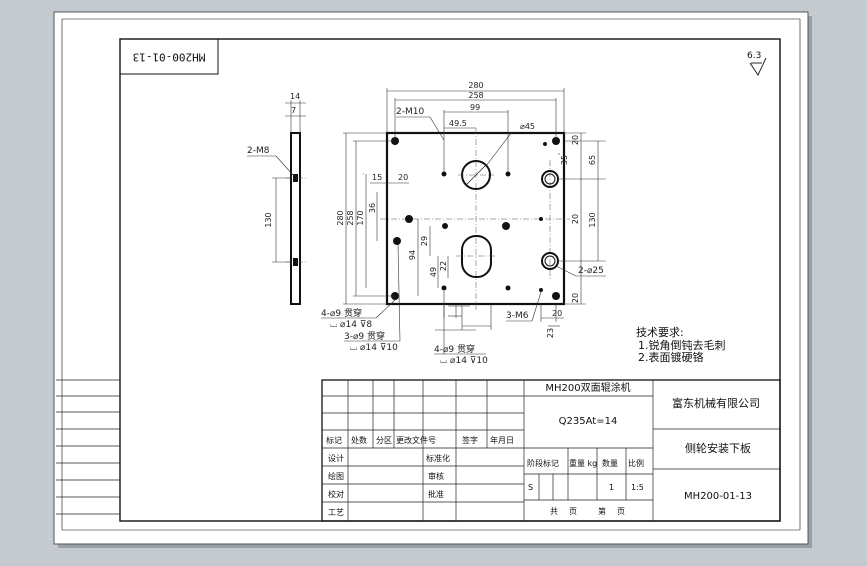 The image size is (867, 566). Describe the element at coordinates (475, 95) in the screenshot. I see `width-inner-dim: 258` at that location.